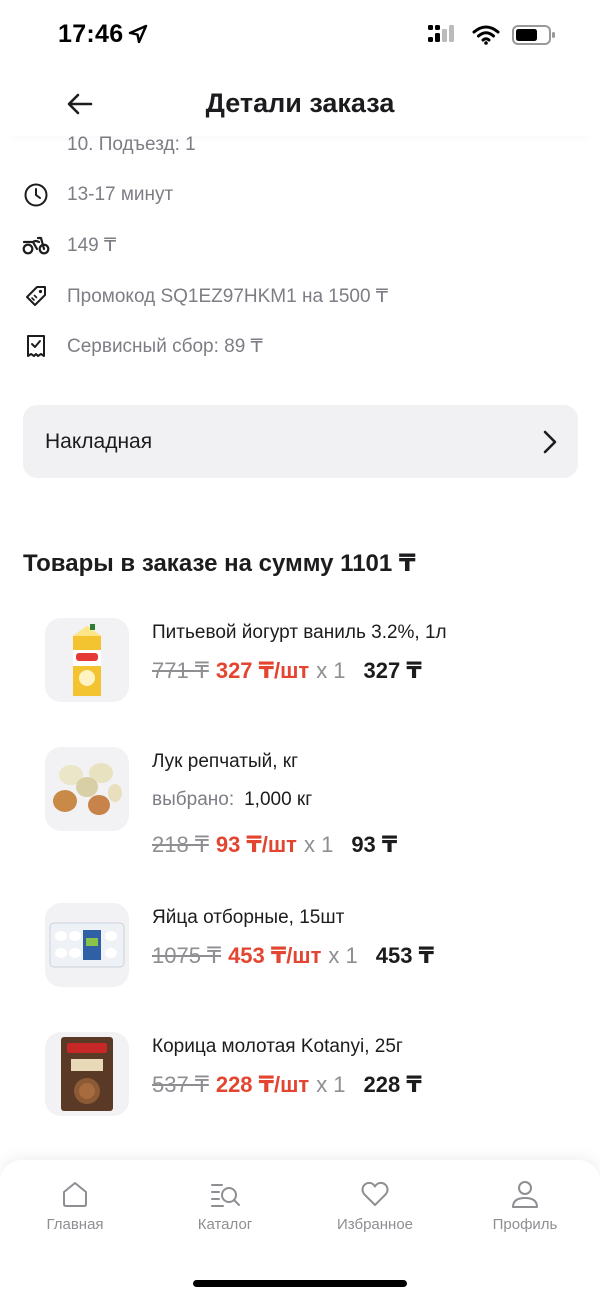 This screenshot has width=600, height=1297. What do you see at coordinates (180, 844) in the screenshot?
I see `old-price: 218 ₸` at bounding box center [180, 844].